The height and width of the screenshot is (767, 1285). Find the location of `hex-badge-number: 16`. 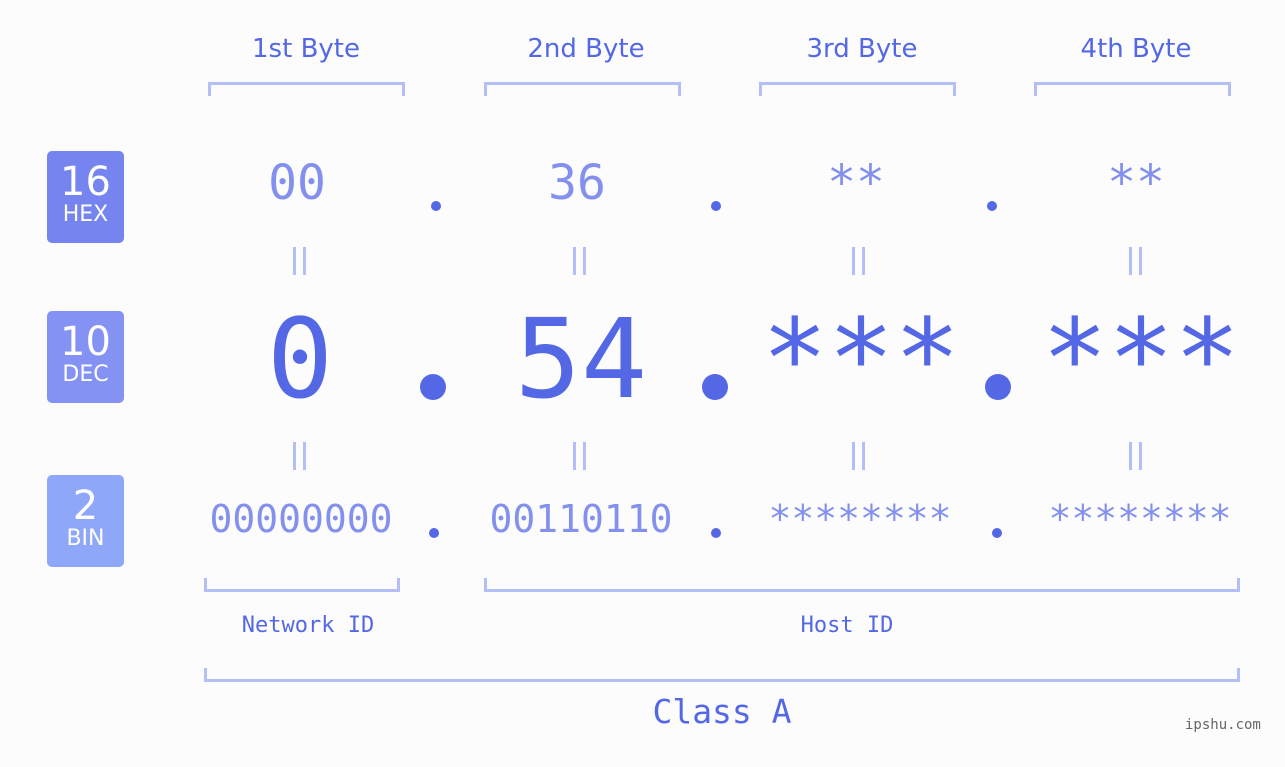

hex-badge-number: 16 is located at coordinates (85, 182).